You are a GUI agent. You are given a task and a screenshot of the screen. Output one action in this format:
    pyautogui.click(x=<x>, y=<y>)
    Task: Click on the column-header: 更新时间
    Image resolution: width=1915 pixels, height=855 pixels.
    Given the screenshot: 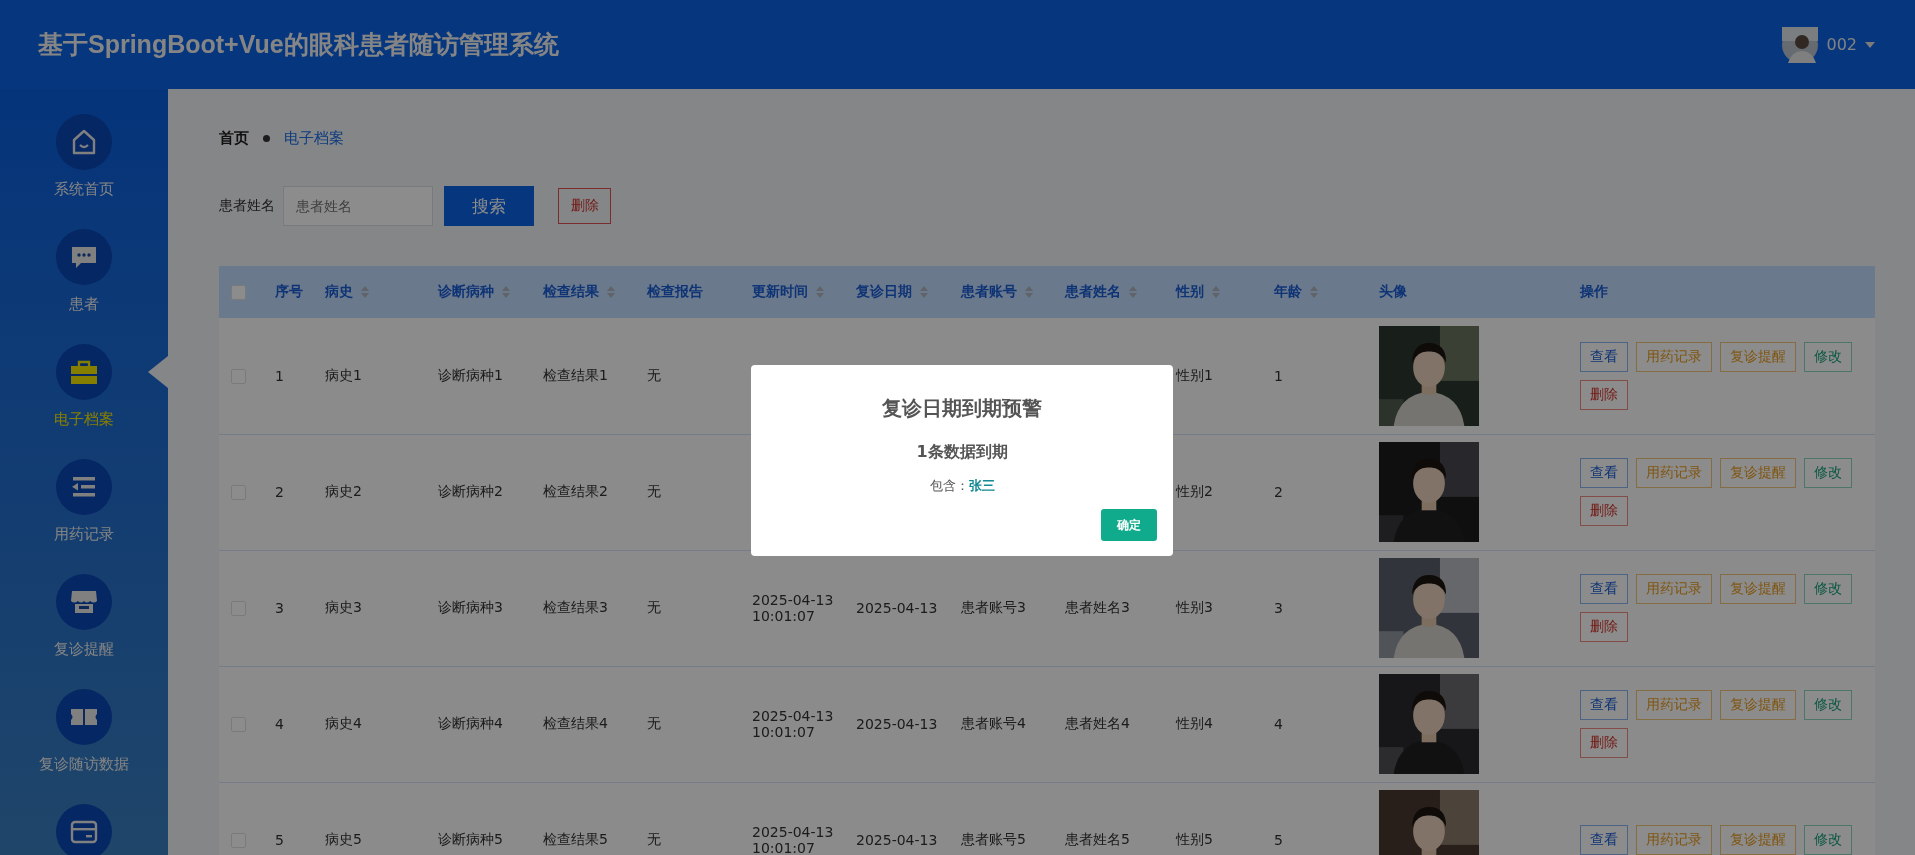 What is the action you would take?
    pyautogui.click(x=780, y=292)
    